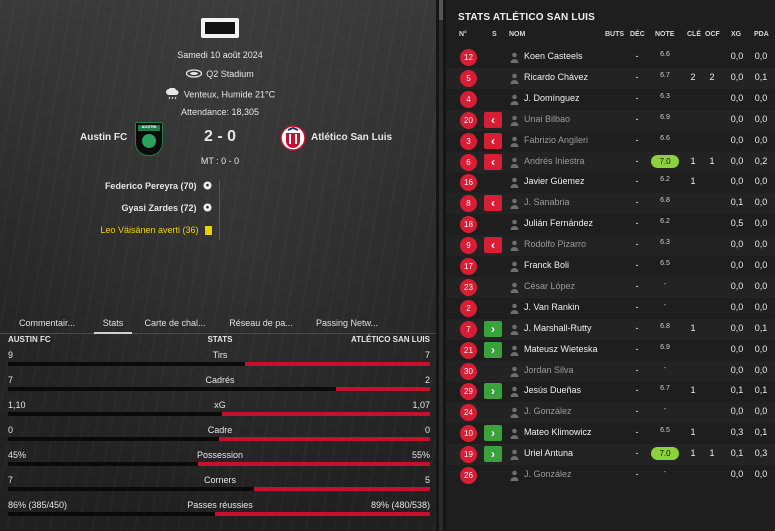  What do you see at coordinates (149, 230) in the screenshot?
I see `event-text: Leo Väisänen averti (36)` at bounding box center [149, 230].